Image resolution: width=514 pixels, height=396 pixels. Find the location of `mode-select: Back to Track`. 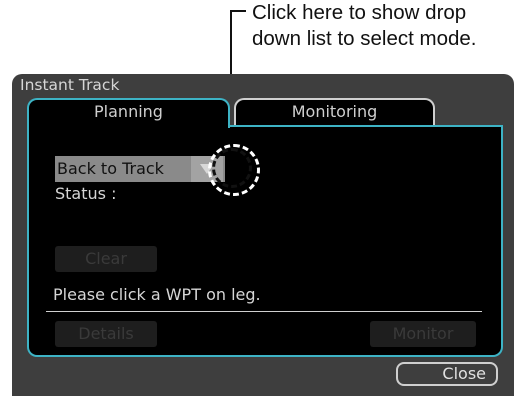

mode-select: Back to Track is located at coordinates (140, 169).